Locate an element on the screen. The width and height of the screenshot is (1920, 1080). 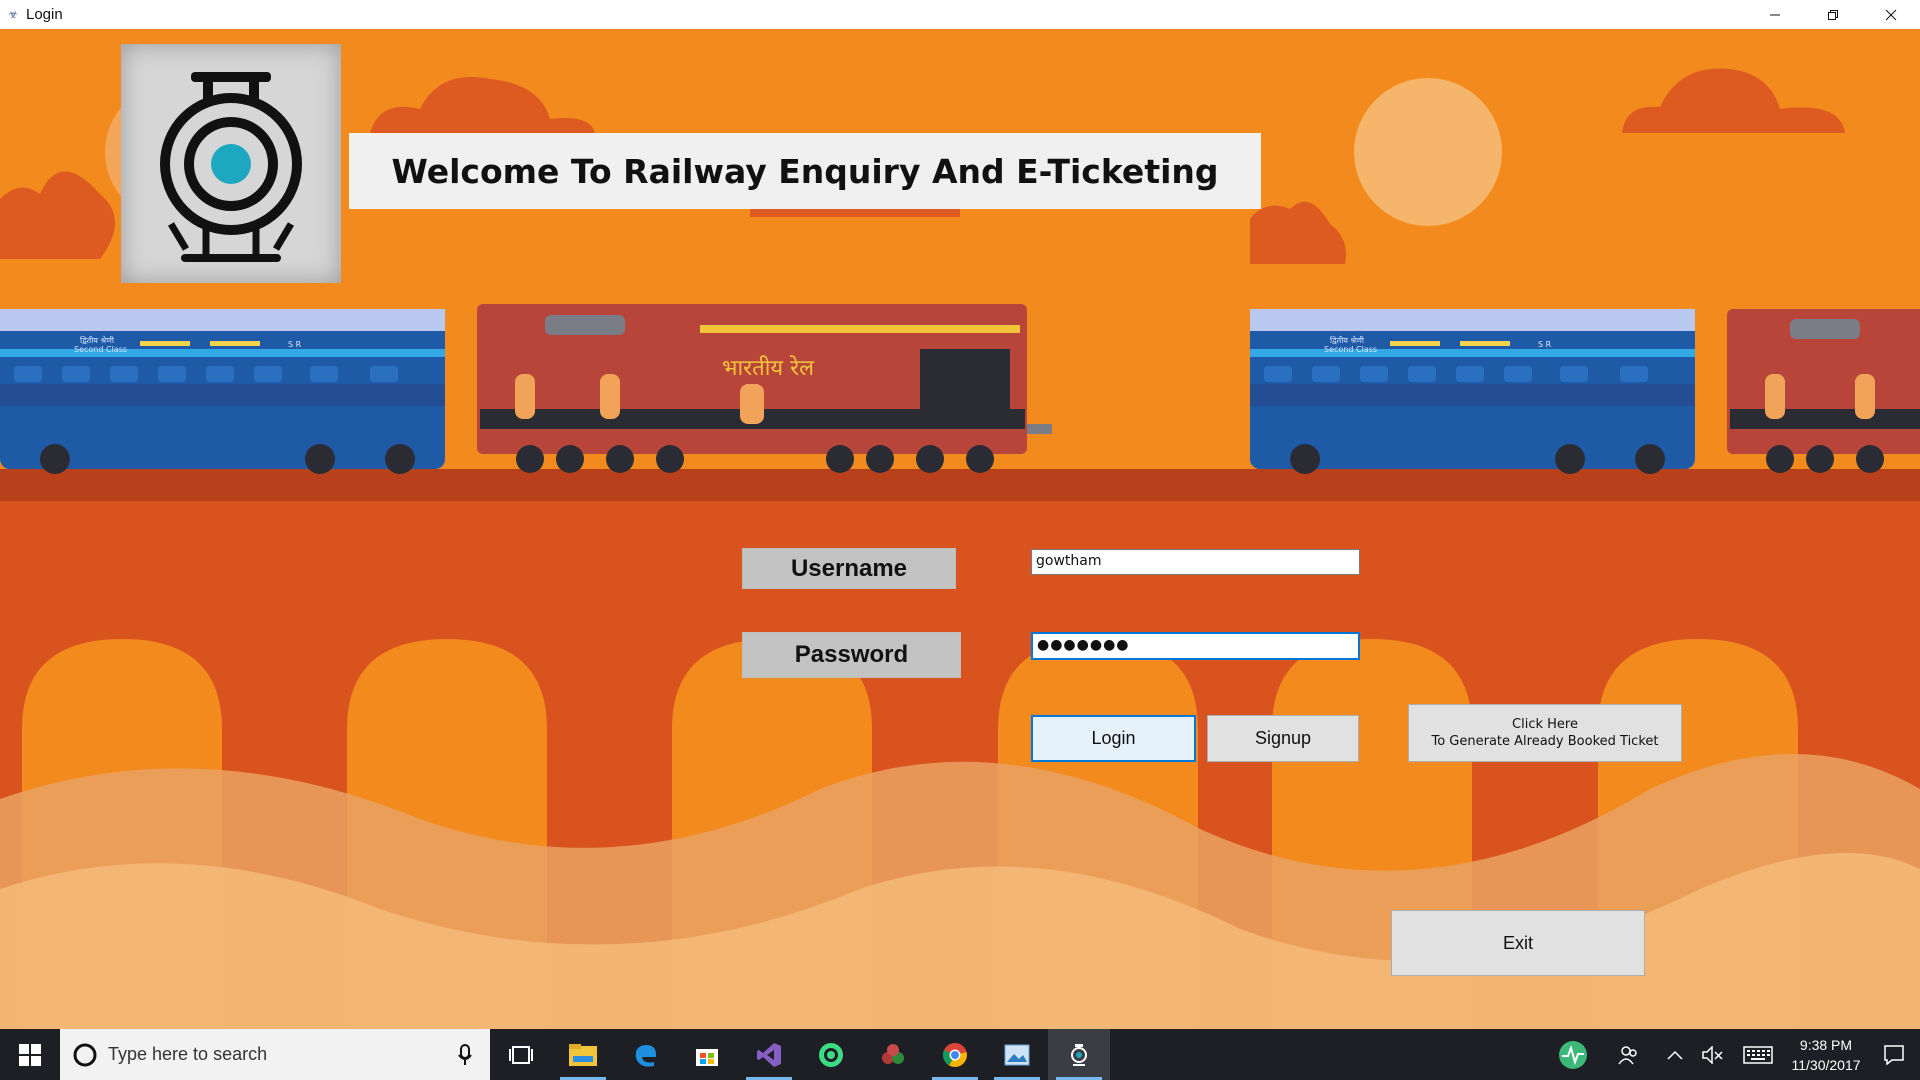
windows-logo-icon is located at coordinates (30, 1054).